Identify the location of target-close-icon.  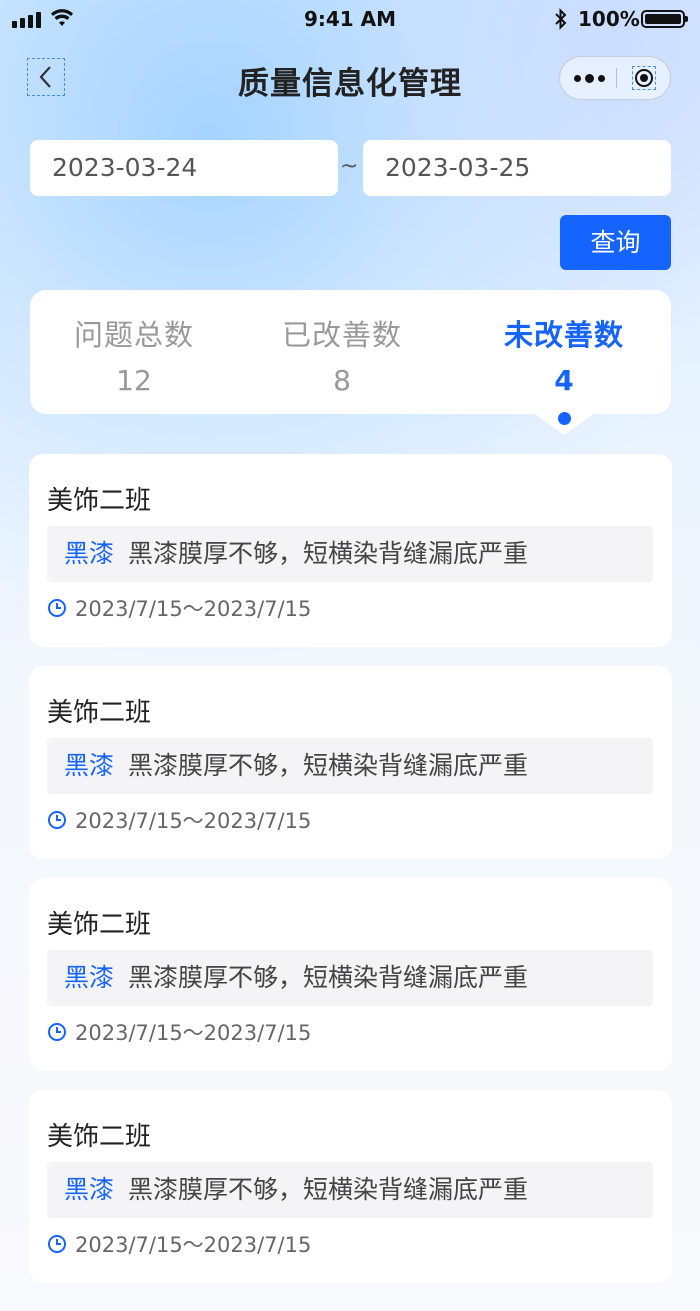
(644, 78).